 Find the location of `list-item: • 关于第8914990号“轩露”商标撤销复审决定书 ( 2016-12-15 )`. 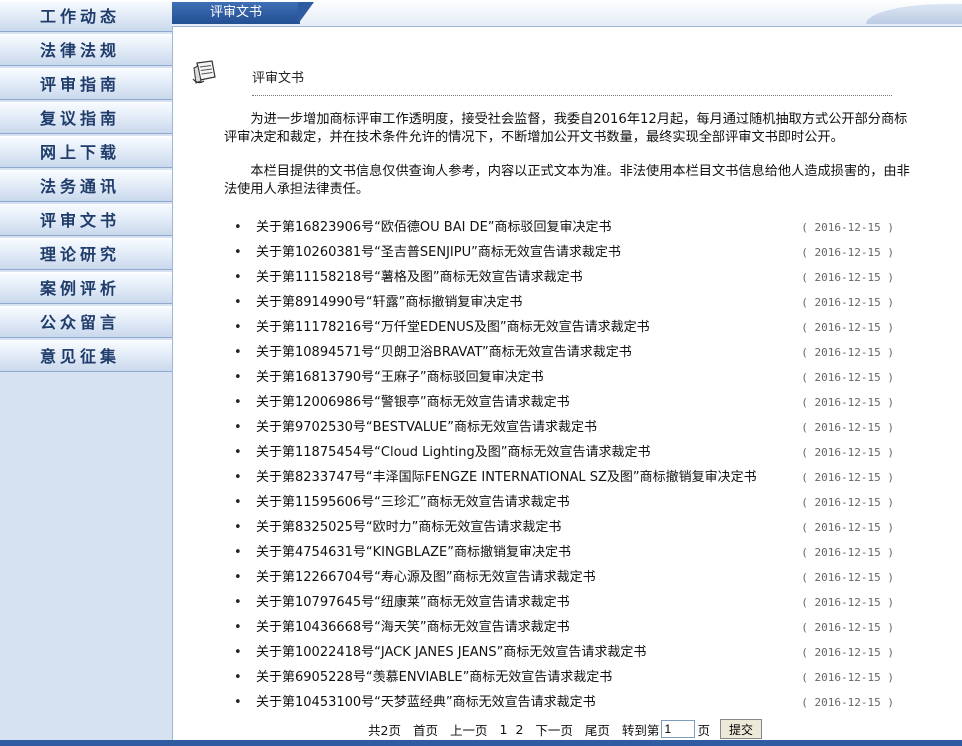

list-item: • 关于第8914990号“轩露”商标撤销复审决定书 ( 2016-12-15 ) is located at coordinates (564, 306).